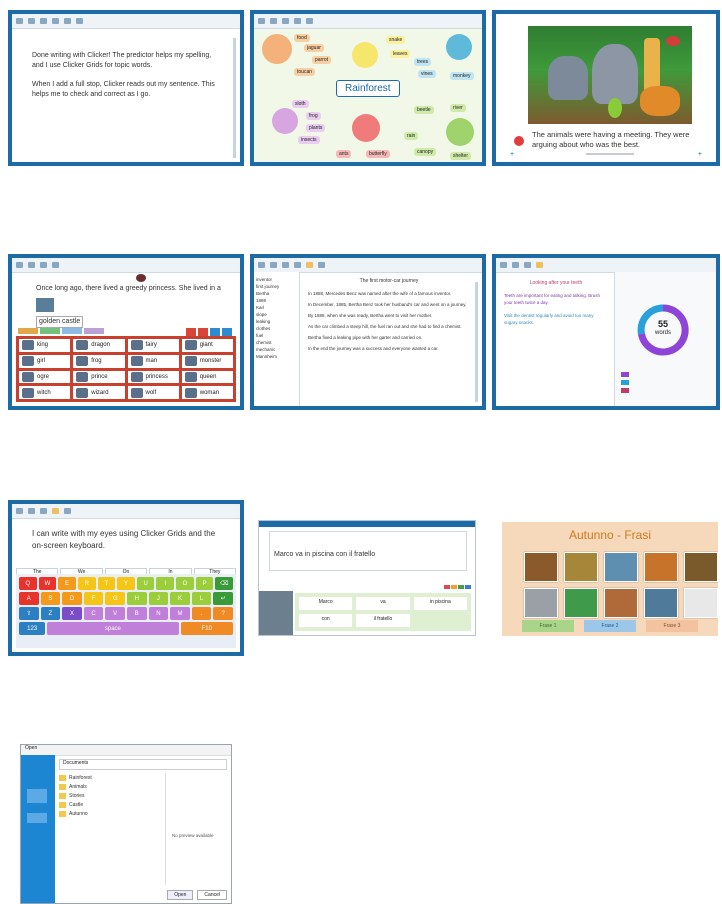 The width and height of the screenshot is (722, 904). I want to click on grid-cell: princess, so click(153, 377).